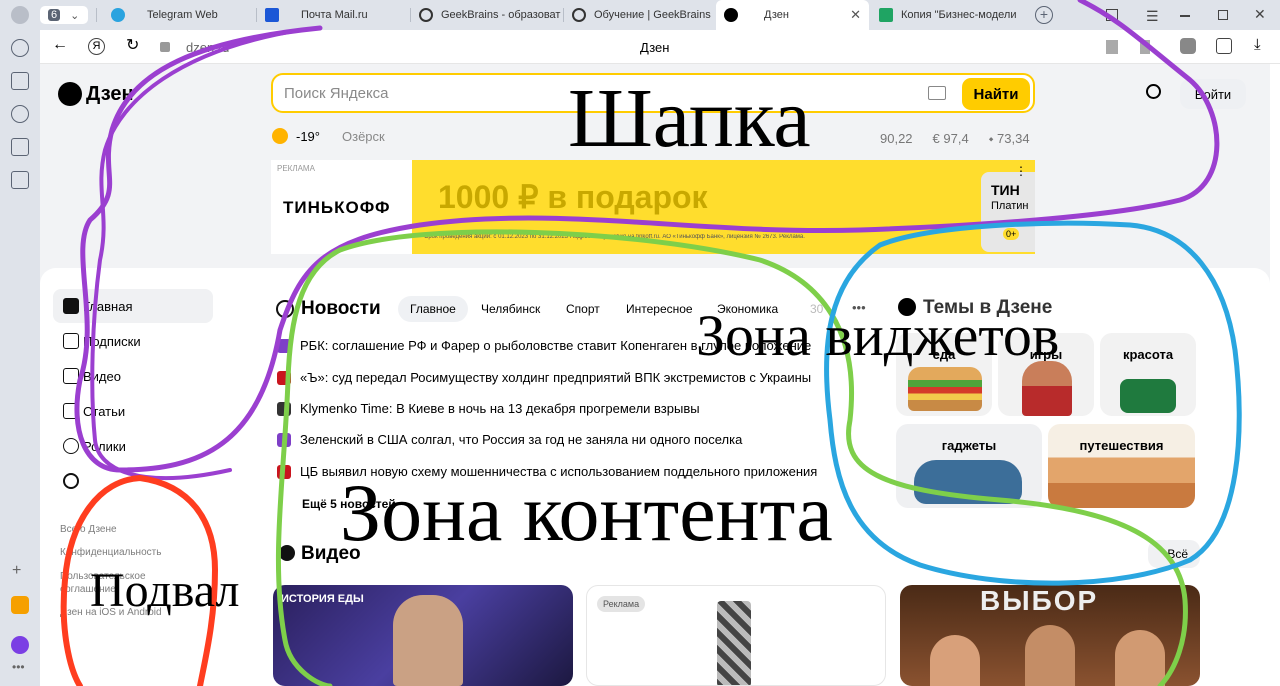 This screenshot has height=686, width=1280. Describe the element at coordinates (165, 590) in the screenshot. I see `annotation-footer: Подвал` at that location.